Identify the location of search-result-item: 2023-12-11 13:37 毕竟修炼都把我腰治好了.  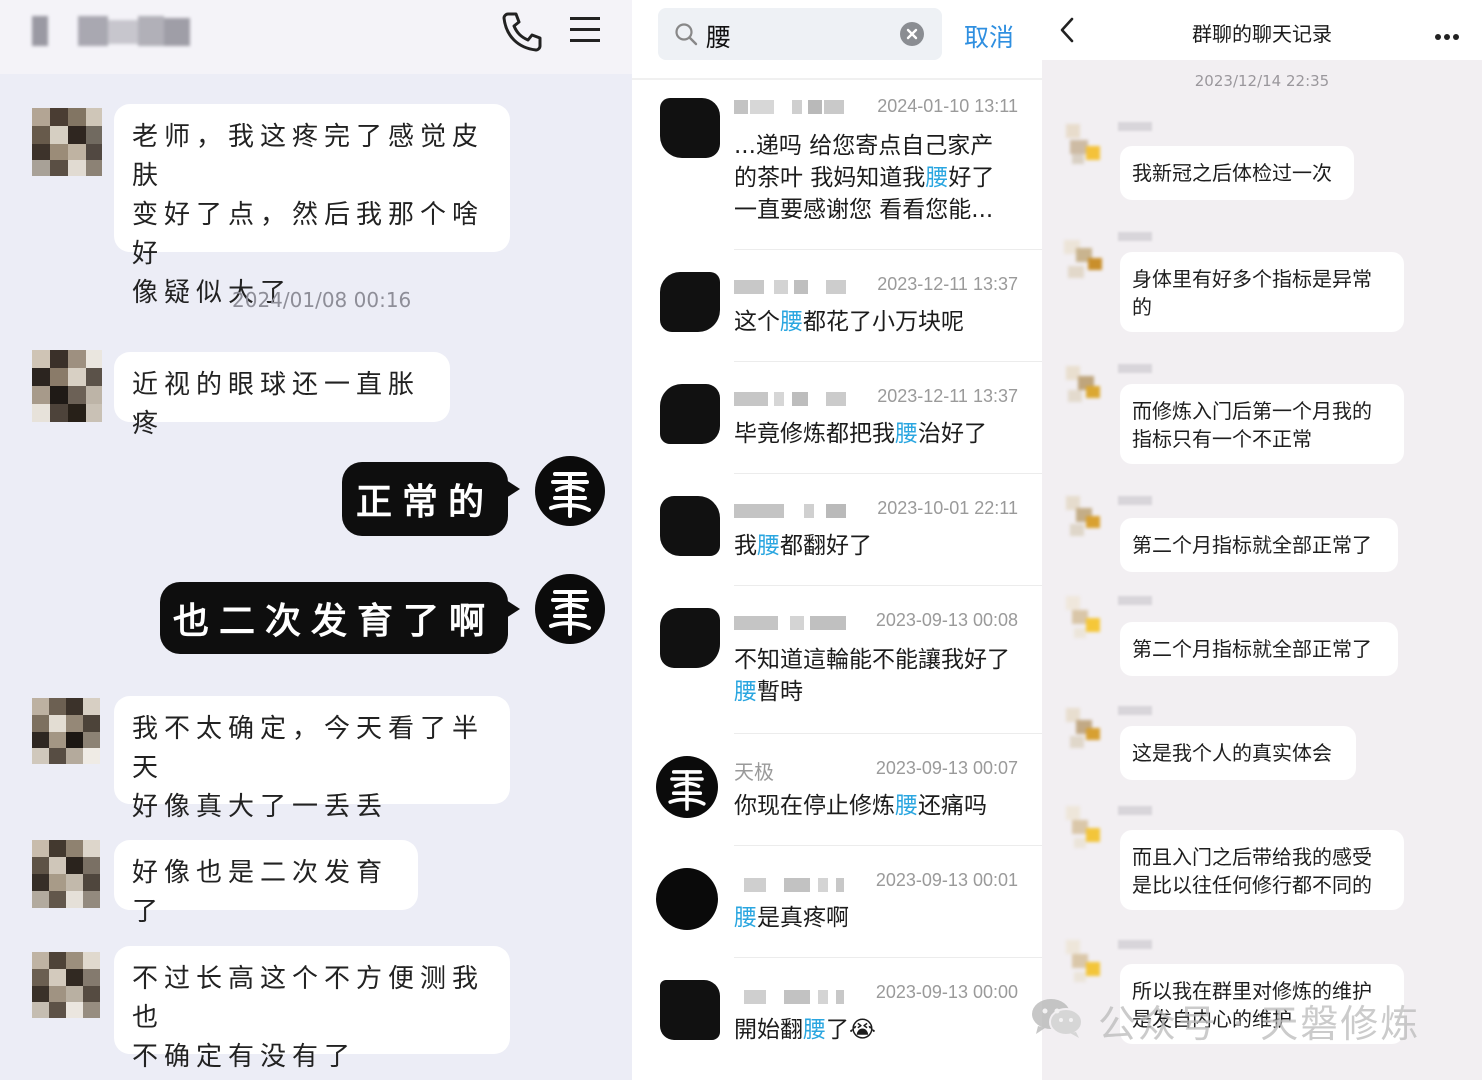
(837, 418).